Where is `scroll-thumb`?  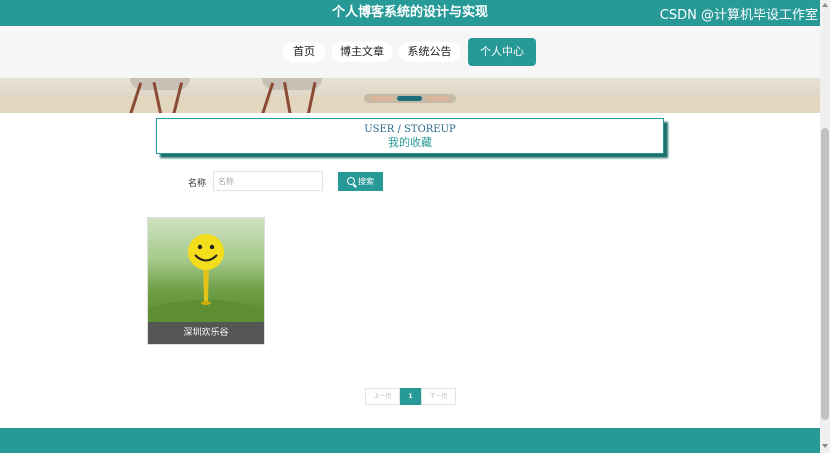 scroll-thumb is located at coordinates (825, 274).